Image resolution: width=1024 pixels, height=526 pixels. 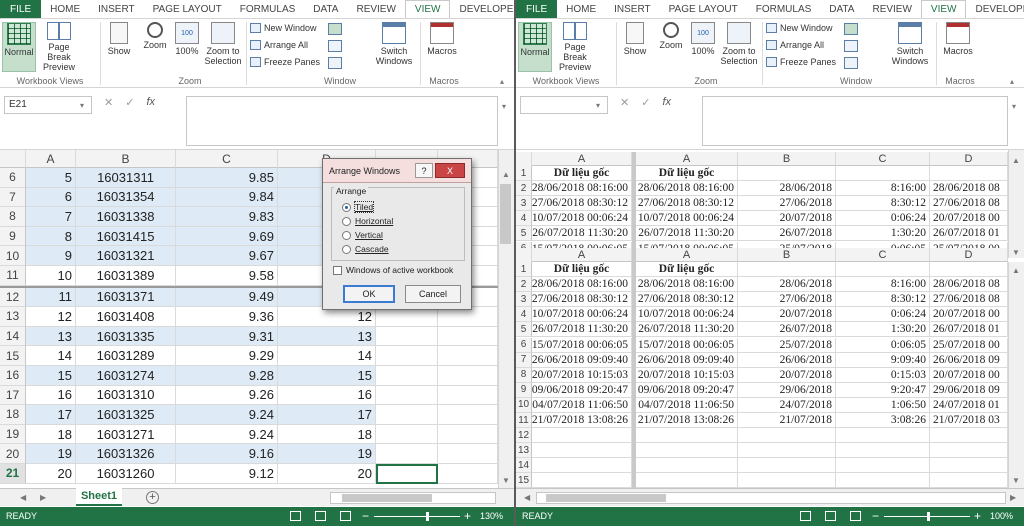 What do you see at coordinates (424, 170) in the screenshot?
I see `help-button: ?` at bounding box center [424, 170].